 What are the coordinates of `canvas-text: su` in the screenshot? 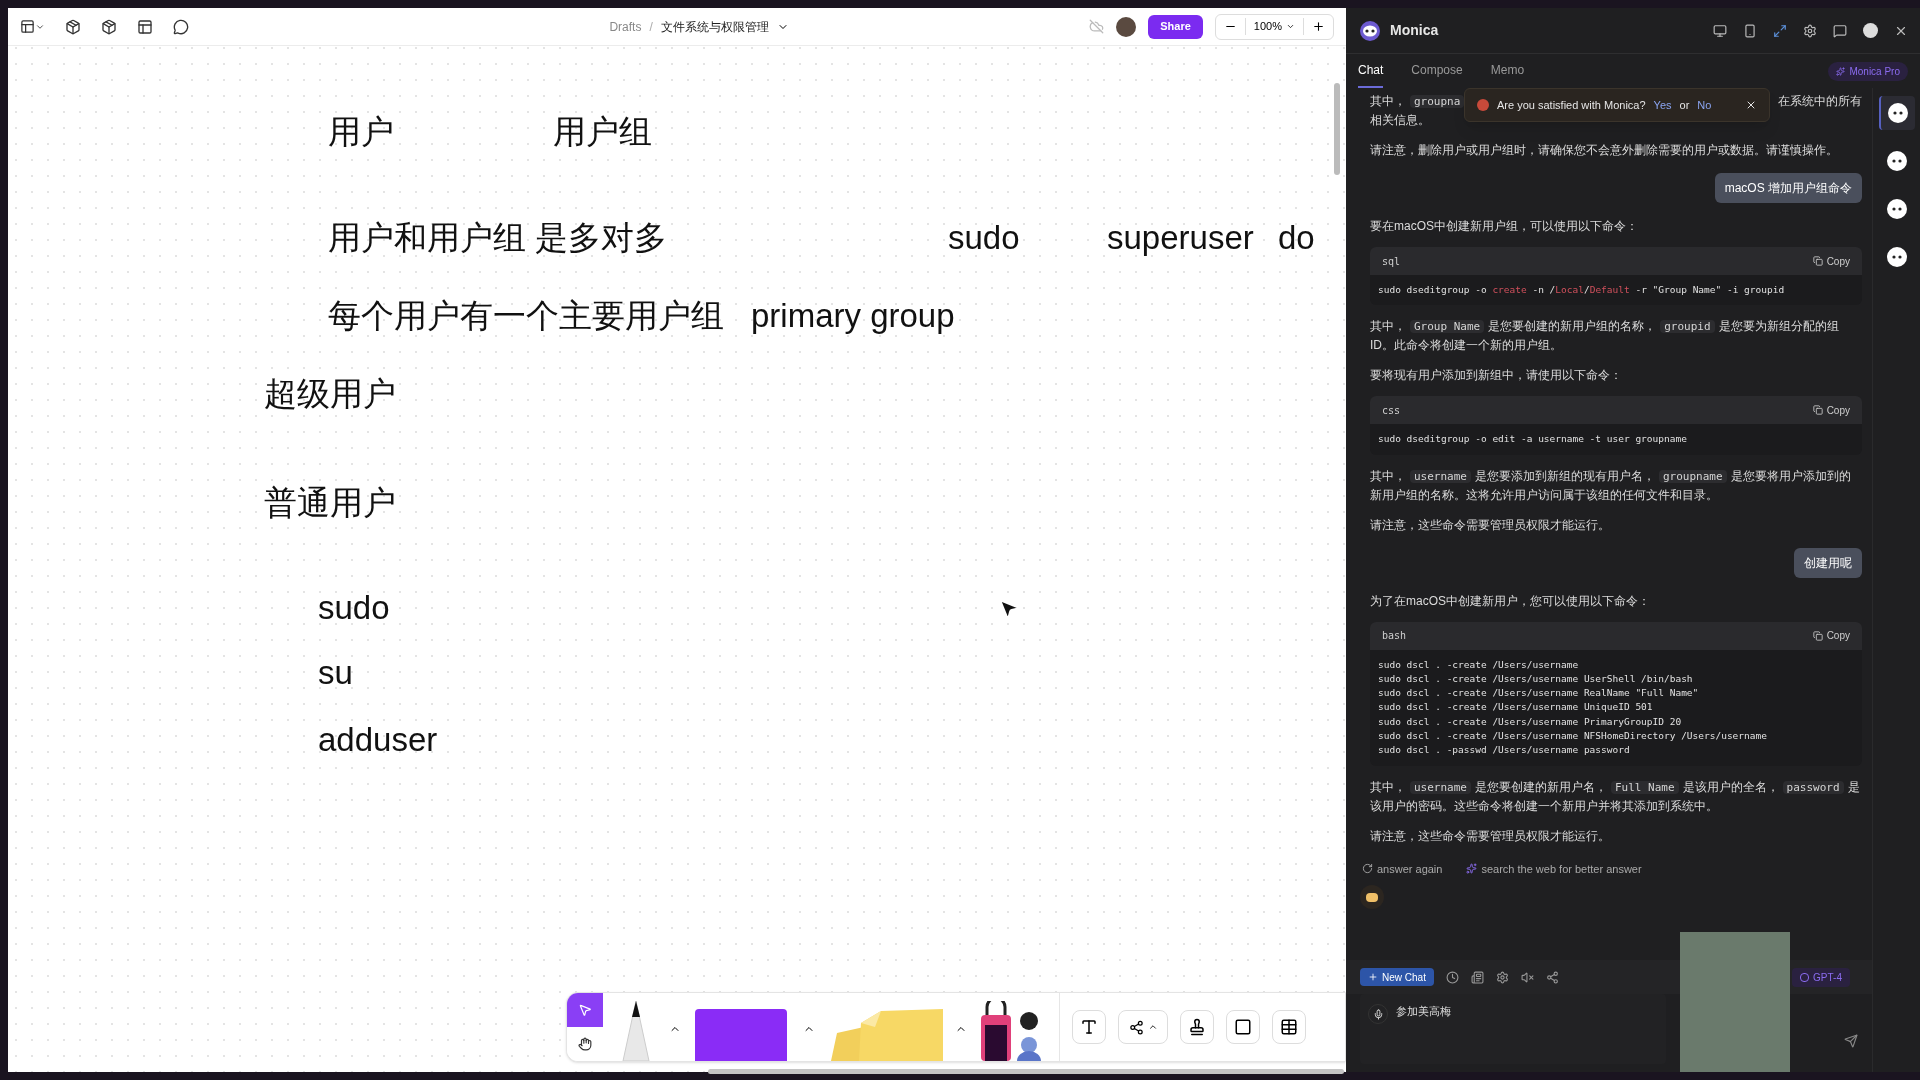 It's located at (335, 673).